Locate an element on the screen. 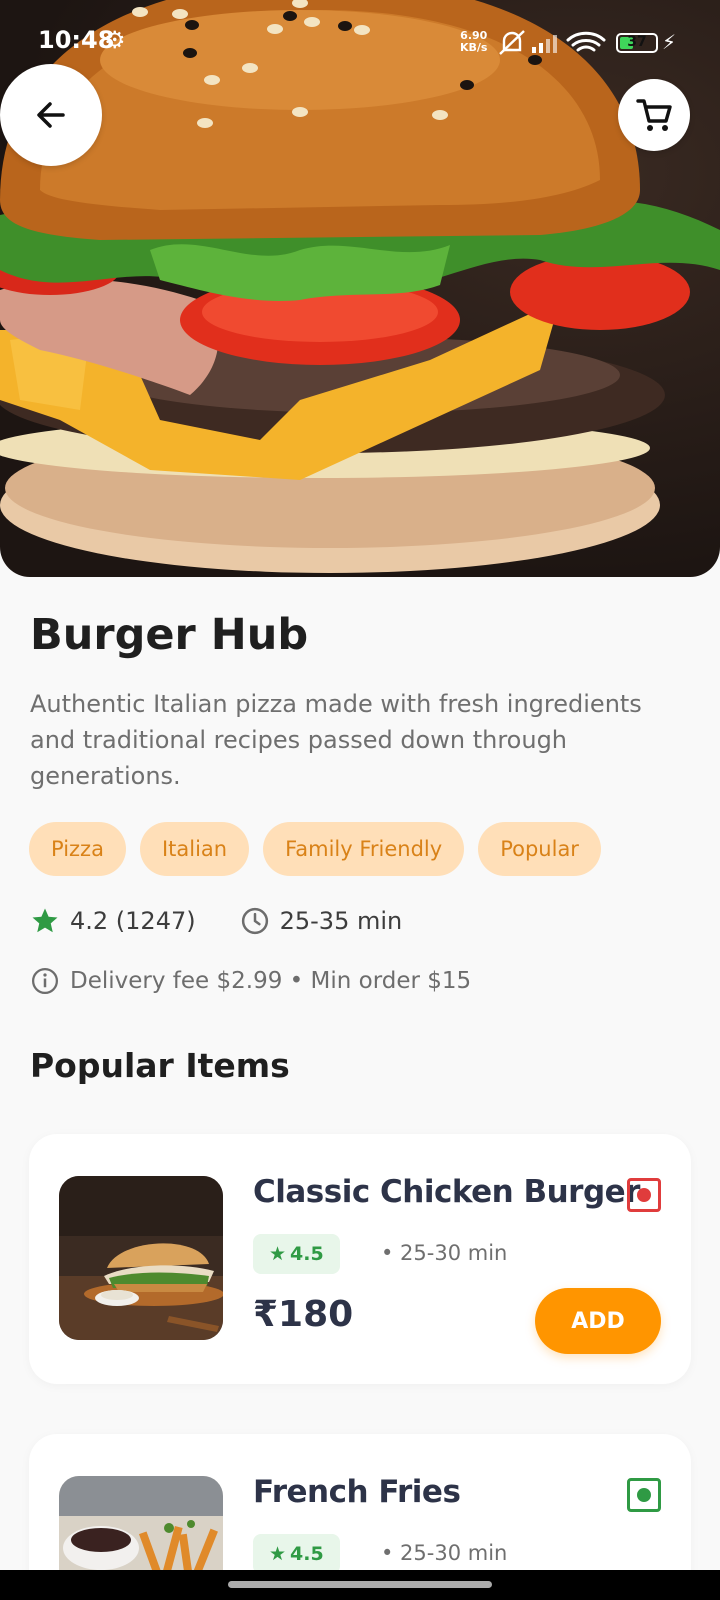 This screenshot has height=1600, width=720. tag-list: Pizza Italian Family Friendly Popular is located at coordinates (315, 849).